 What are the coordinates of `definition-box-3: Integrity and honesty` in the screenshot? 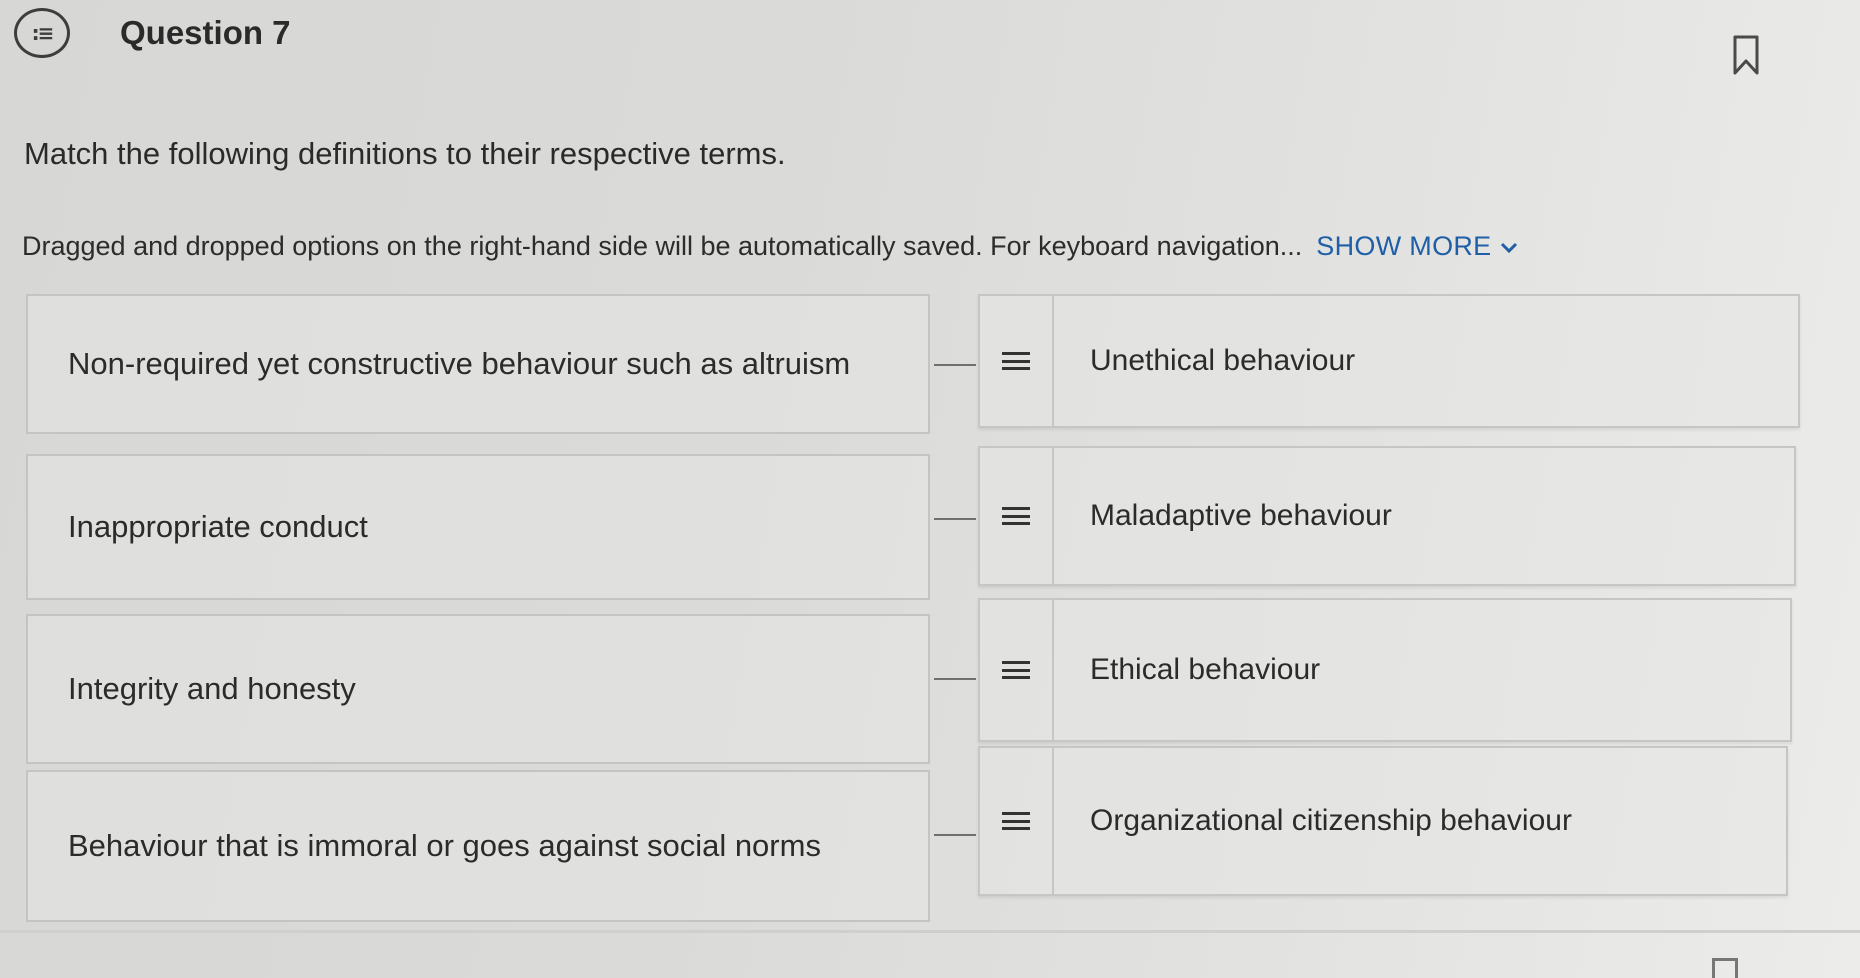 It's located at (478, 689).